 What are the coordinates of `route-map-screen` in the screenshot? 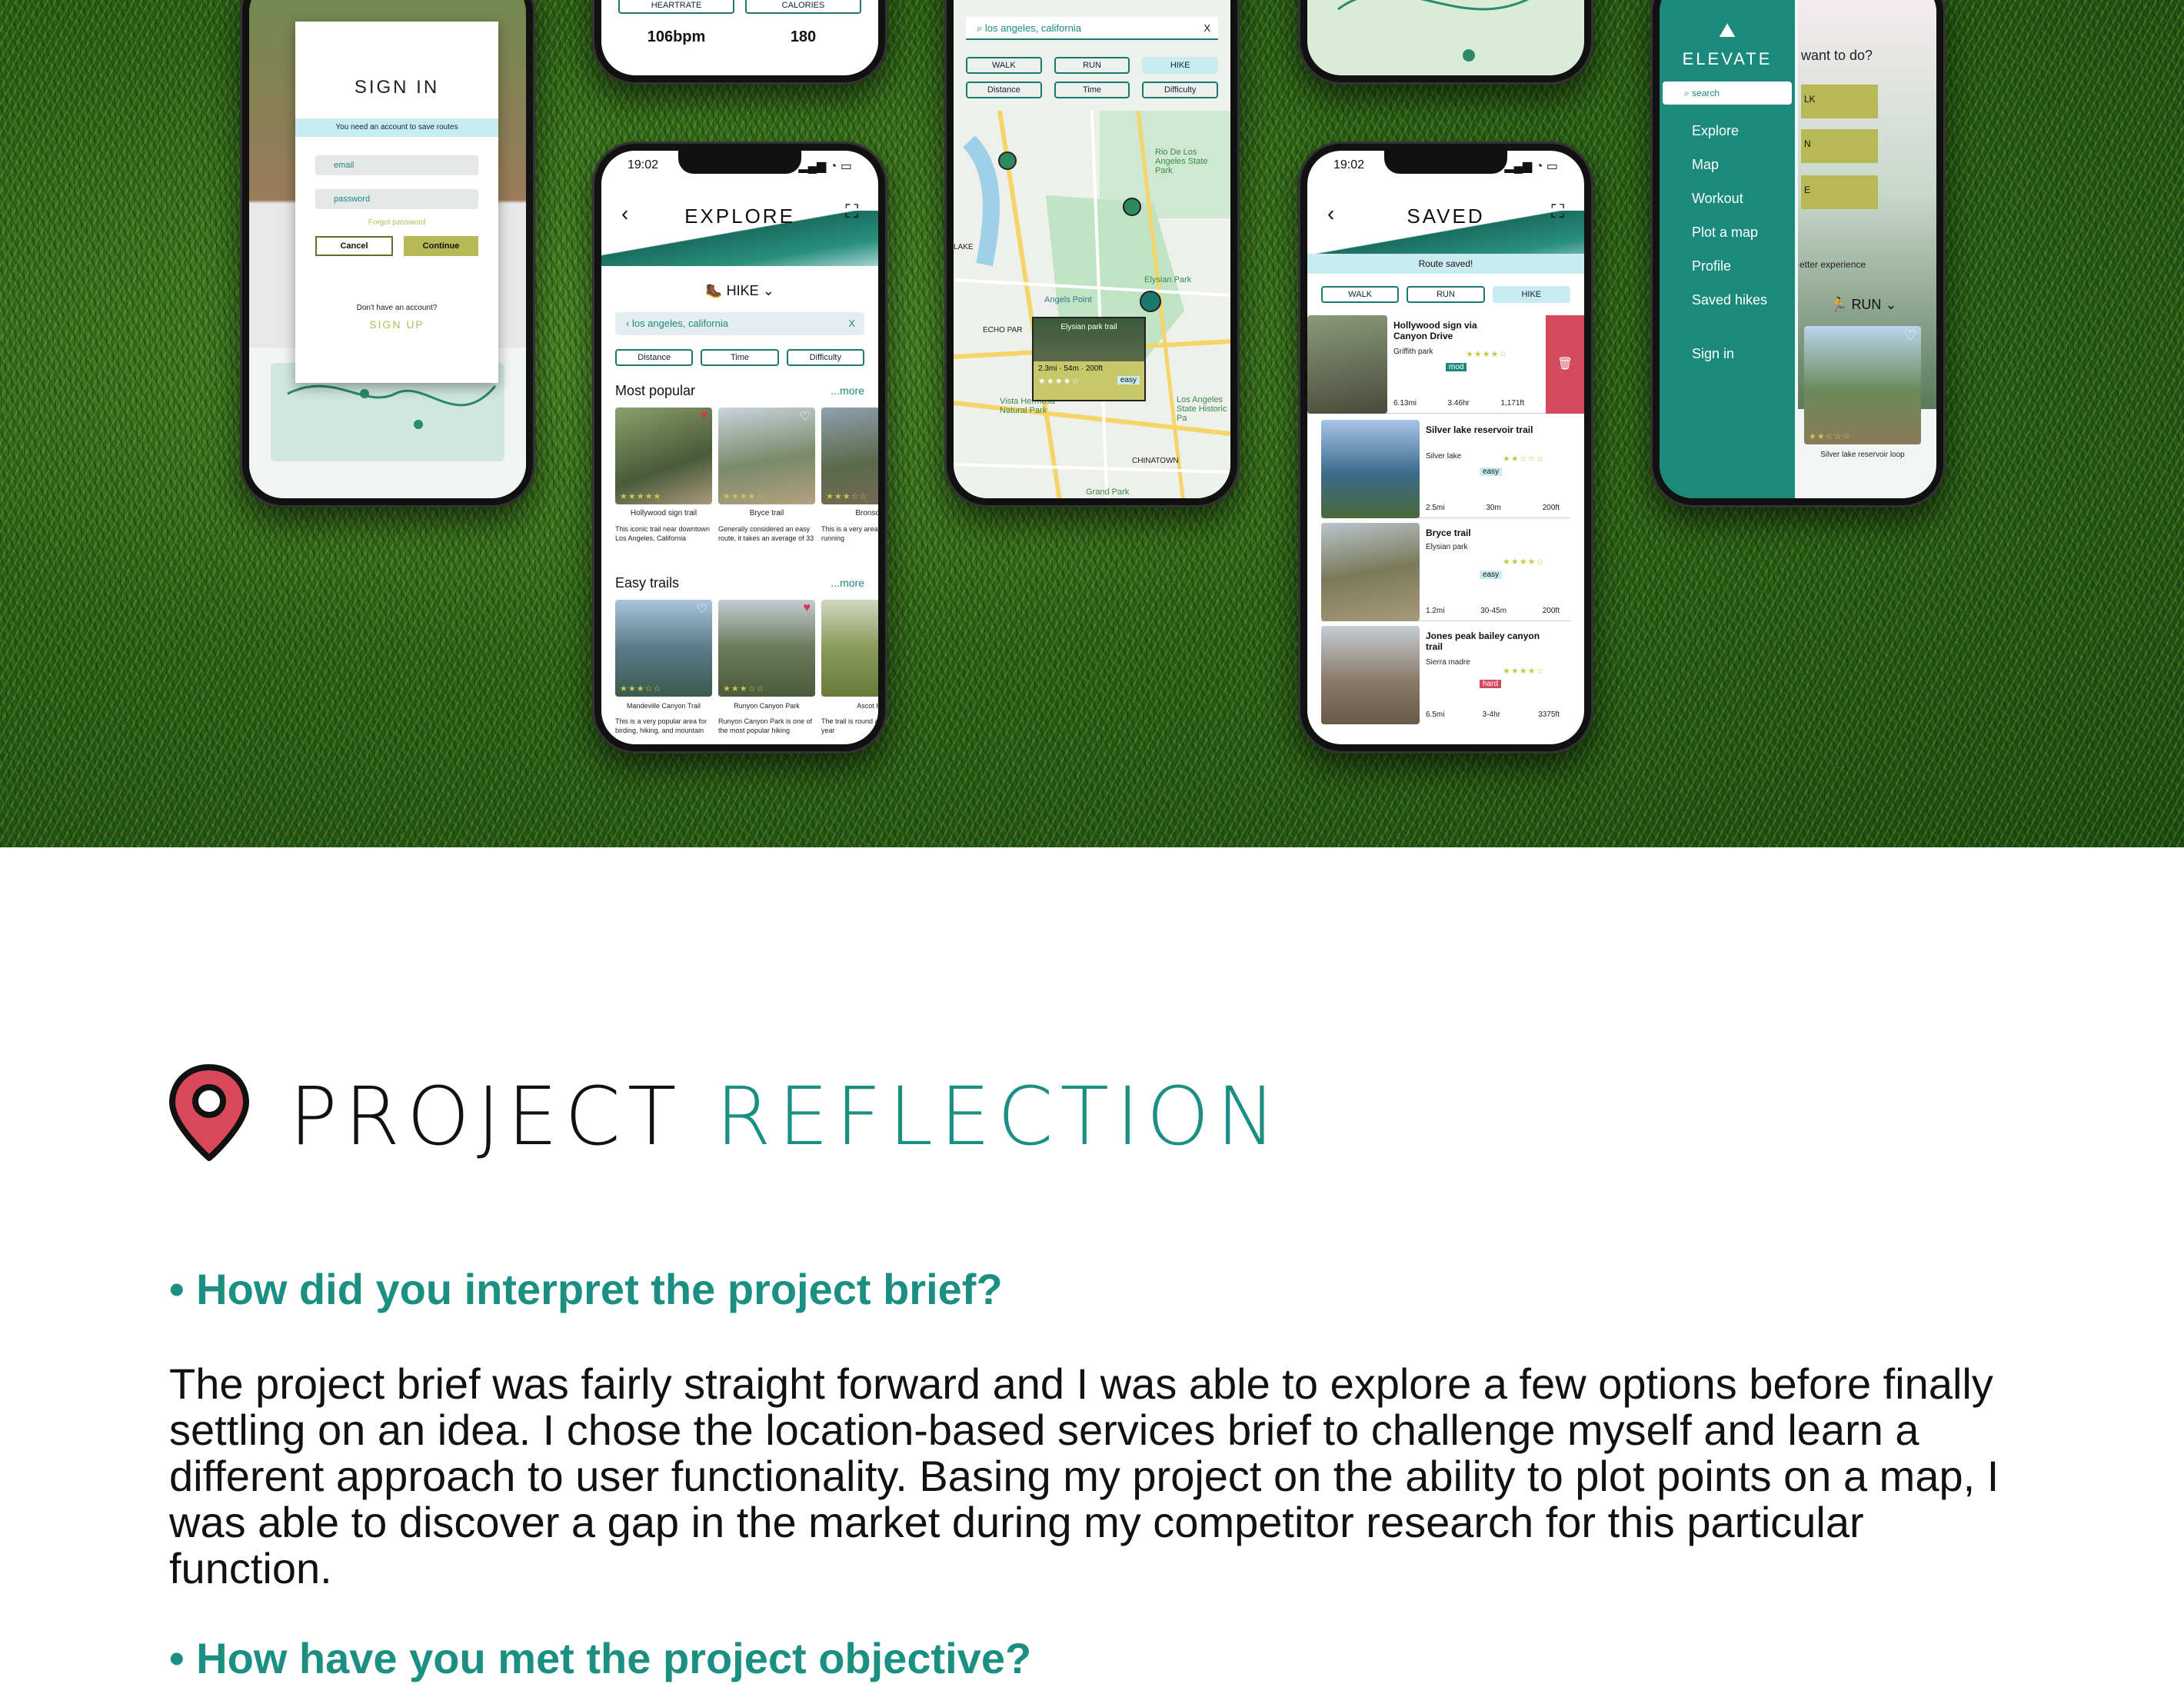 It's located at (1445, 37).